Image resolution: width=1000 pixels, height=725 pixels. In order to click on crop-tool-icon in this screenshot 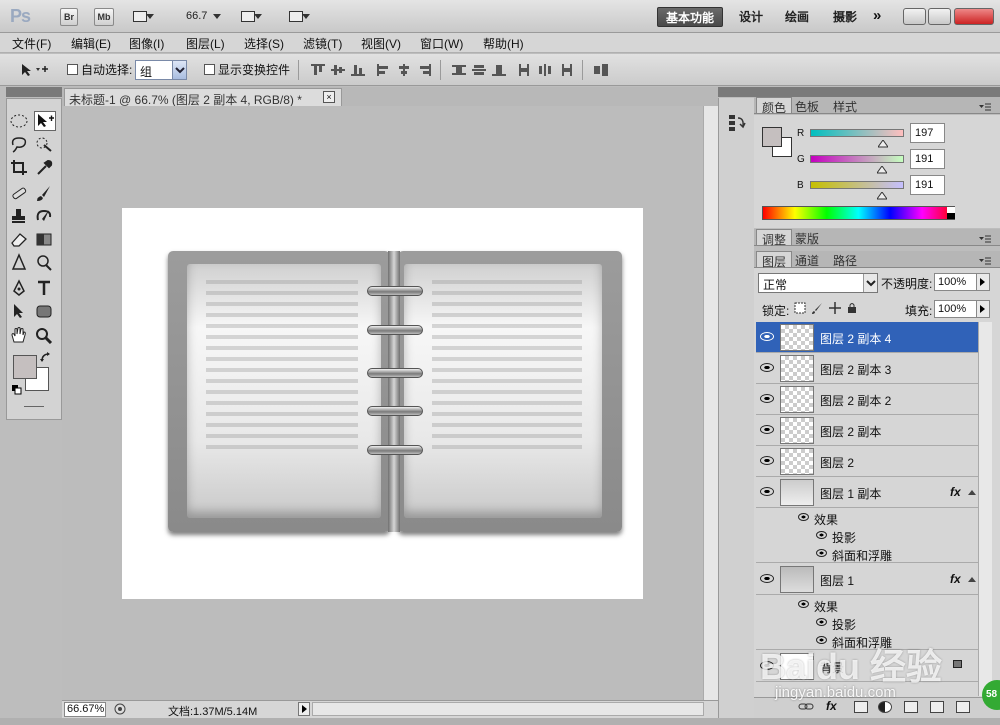, I will do `click(20, 168)`.